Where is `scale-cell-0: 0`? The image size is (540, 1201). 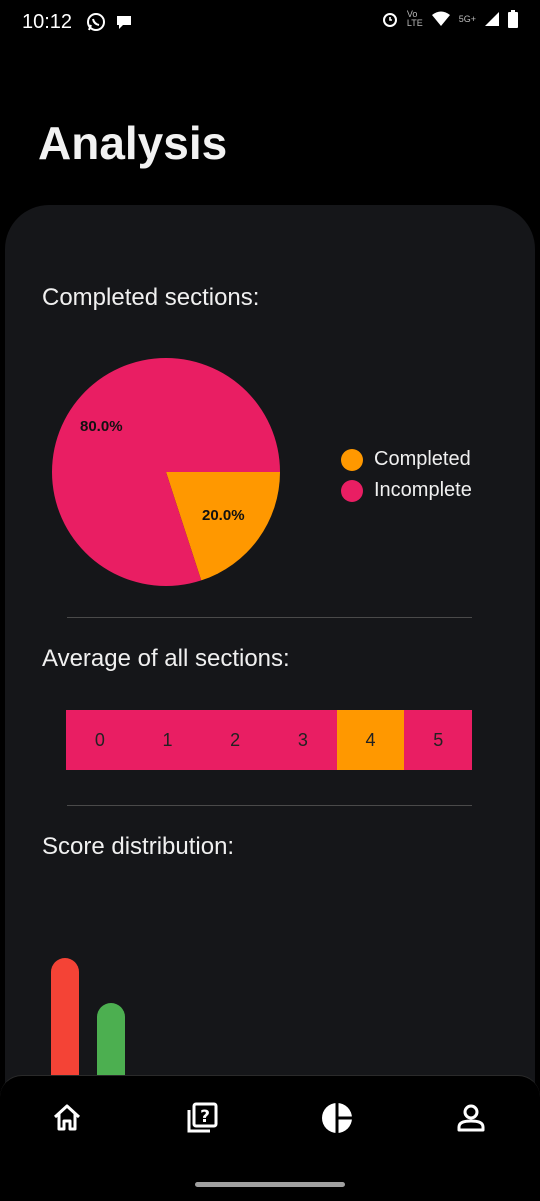 scale-cell-0: 0 is located at coordinates (100, 740).